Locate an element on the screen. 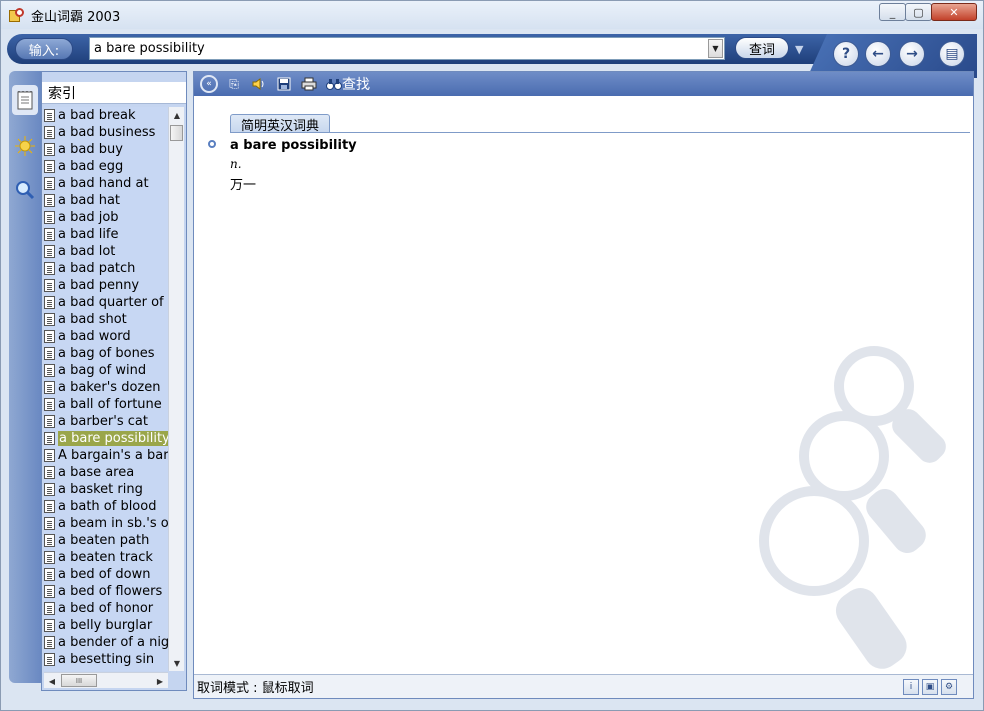 This screenshot has height=711, width=984. index-list-item: a bare possibility is located at coordinates (106, 438).